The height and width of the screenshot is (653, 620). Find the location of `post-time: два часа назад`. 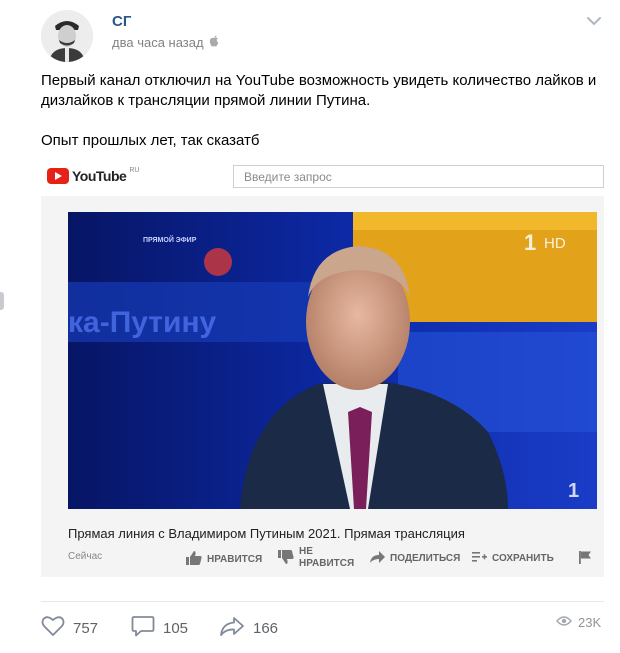

post-time: два часа назад is located at coordinates (165, 42).